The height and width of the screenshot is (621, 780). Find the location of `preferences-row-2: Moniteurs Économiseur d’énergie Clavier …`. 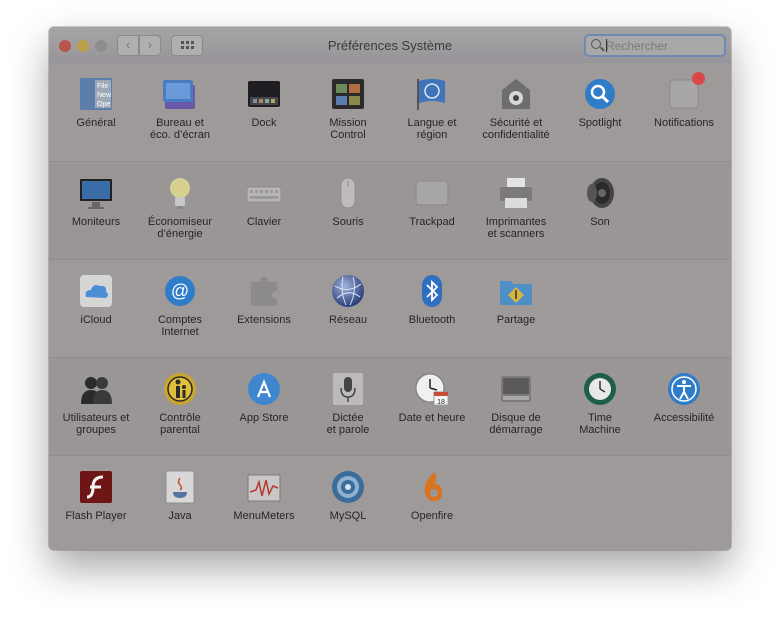

preferences-row-2: Moniteurs Économiseur d’énergie Clavier … is located at coordinates (390, 210).